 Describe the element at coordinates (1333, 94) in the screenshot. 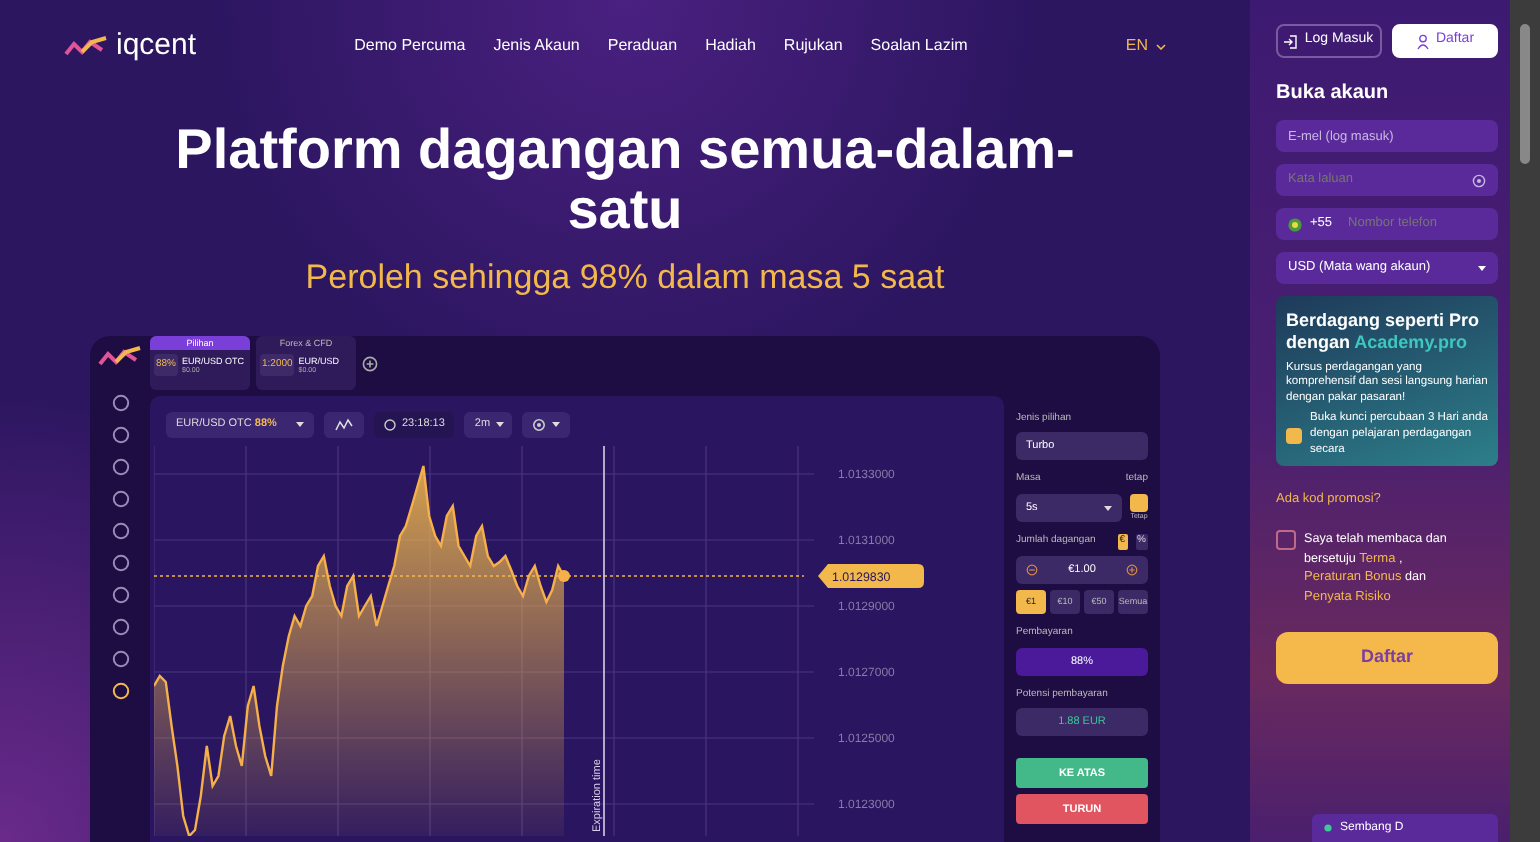

I see `form-title: Buka akaun` at that location.